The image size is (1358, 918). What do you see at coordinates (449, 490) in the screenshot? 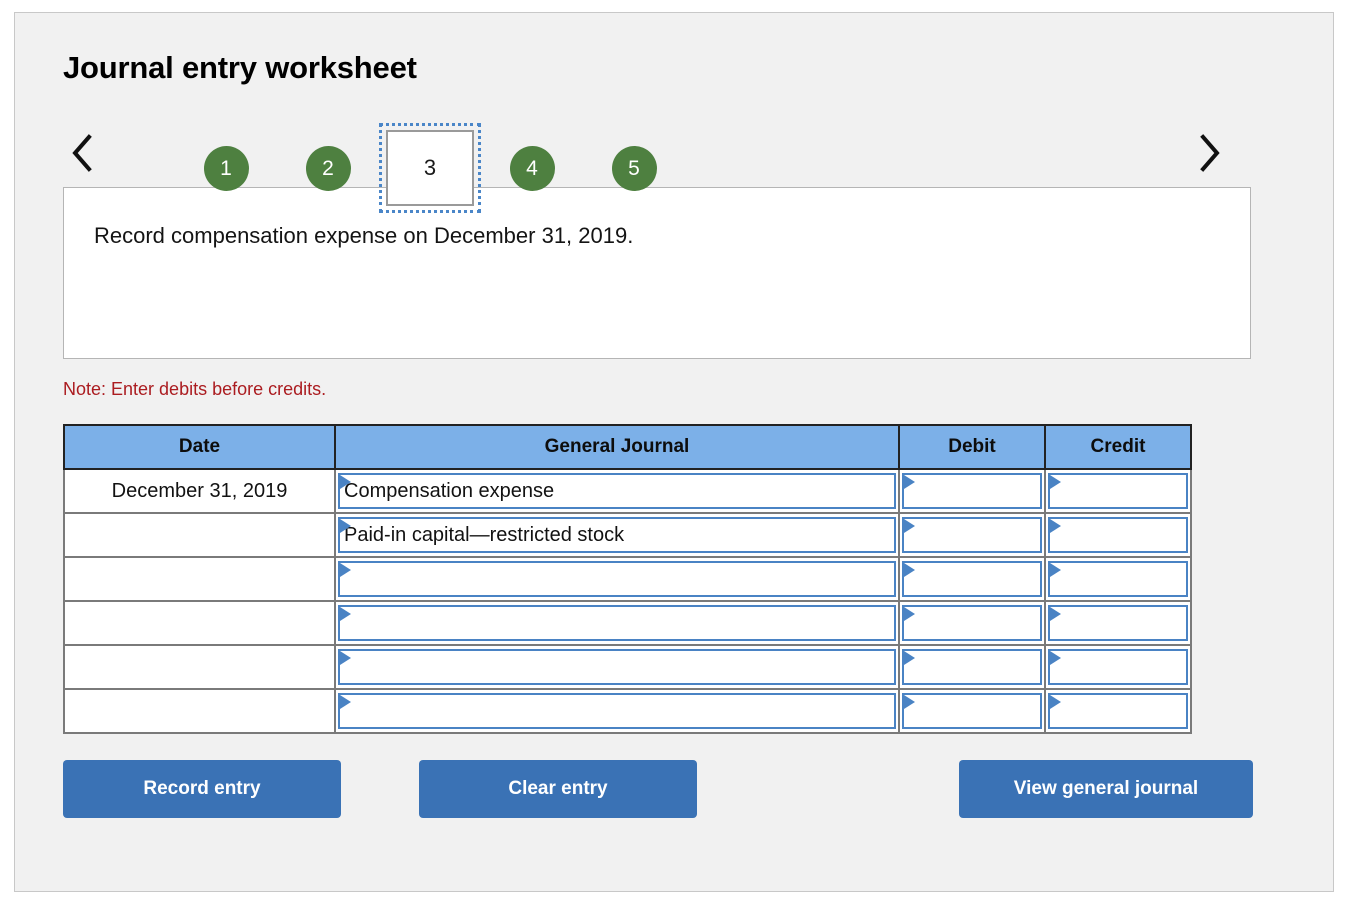
I see `account-value: Compensation expense` at bounding box center [449, 490].